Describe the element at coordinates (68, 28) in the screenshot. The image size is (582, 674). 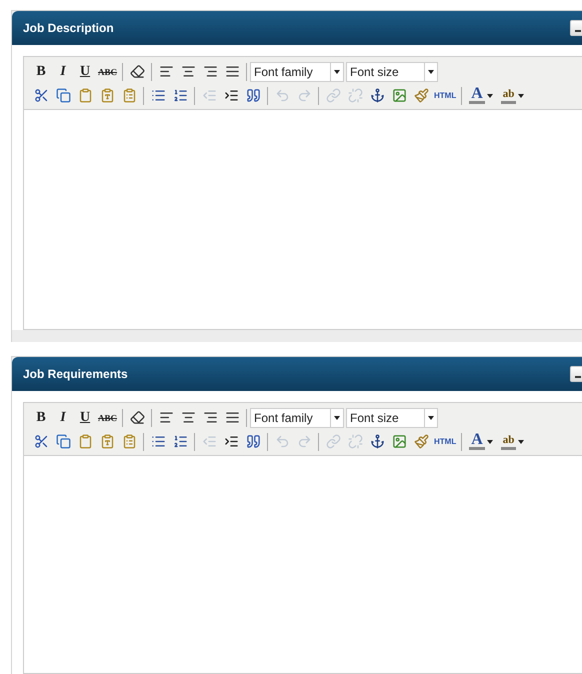
I see `panel-title: Job Description` at that location.